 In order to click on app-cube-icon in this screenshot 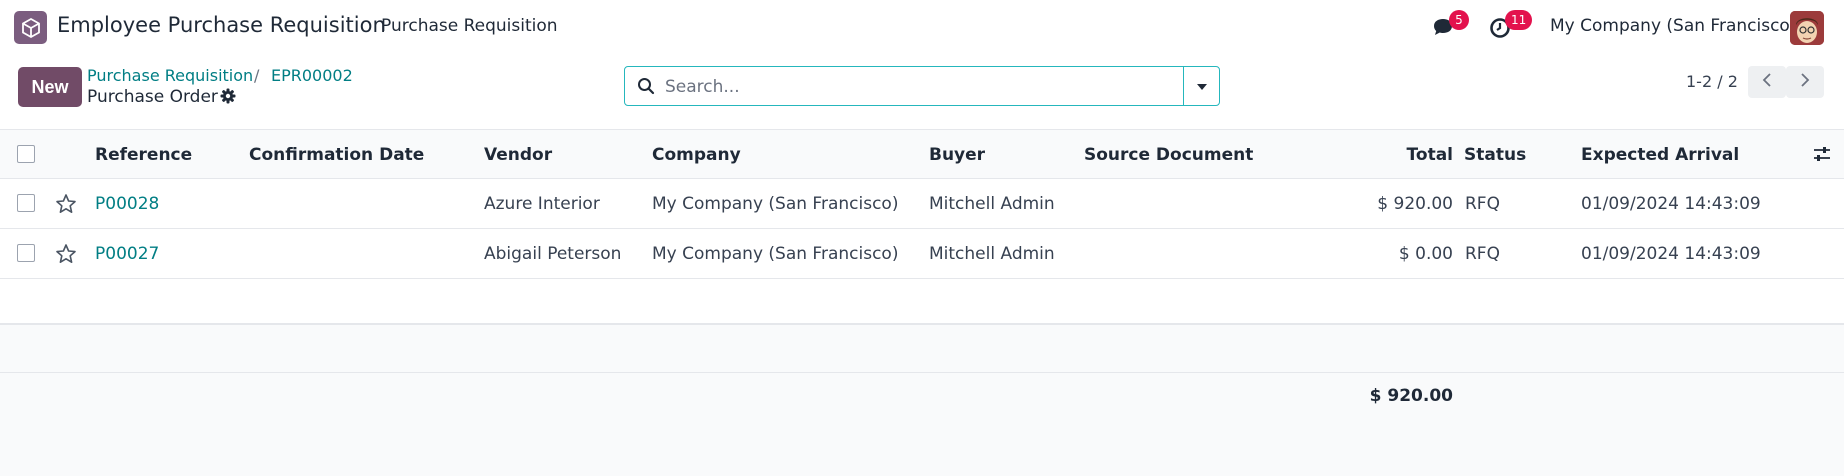, I will do `click(30, 27)`.